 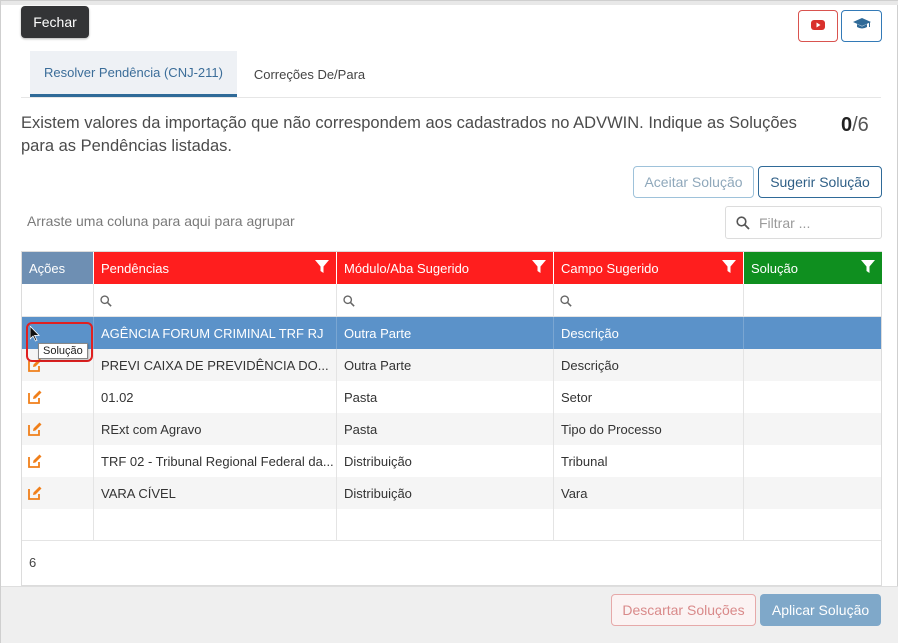 What do you see at coordinates (847, 125) in the screenshot?
I see `resolved-count: 0` at bounding box center [847, 125].